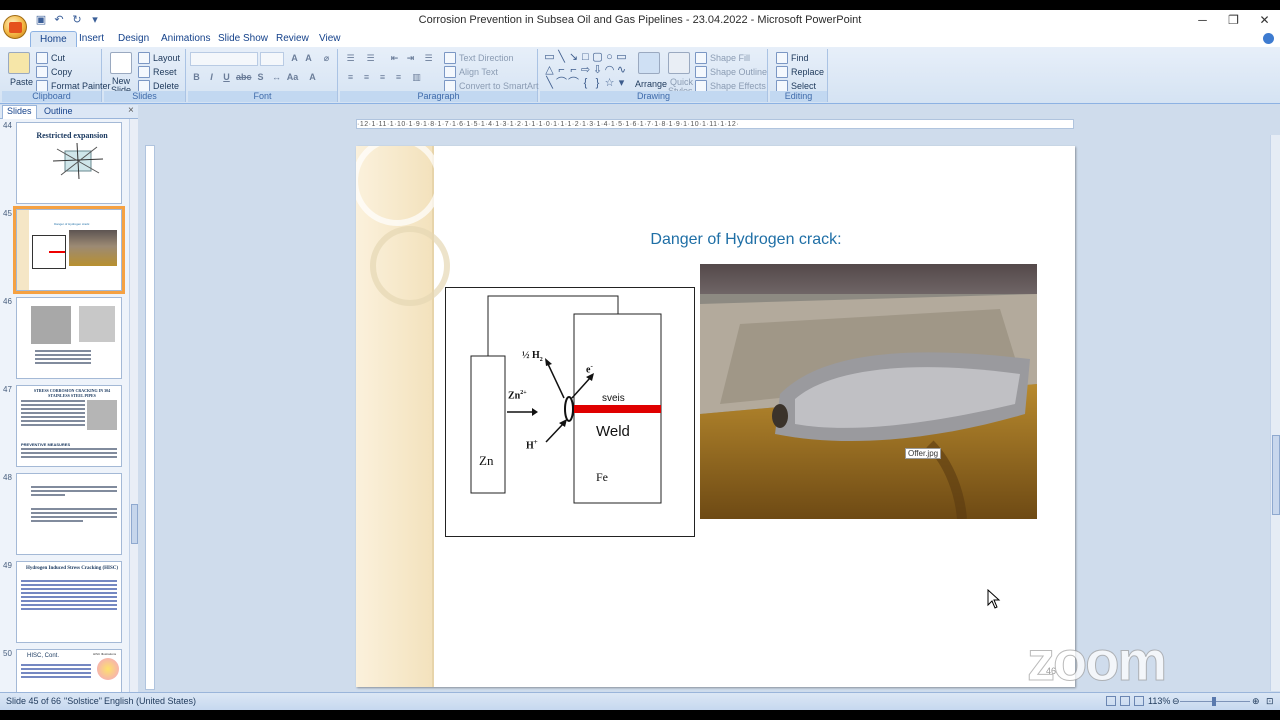 Image resolution: width=1280 pixels, height=720 pixels. Describe the element at coordinates (330, 38) in the screenshot. I see `tab-view: View` at that location.